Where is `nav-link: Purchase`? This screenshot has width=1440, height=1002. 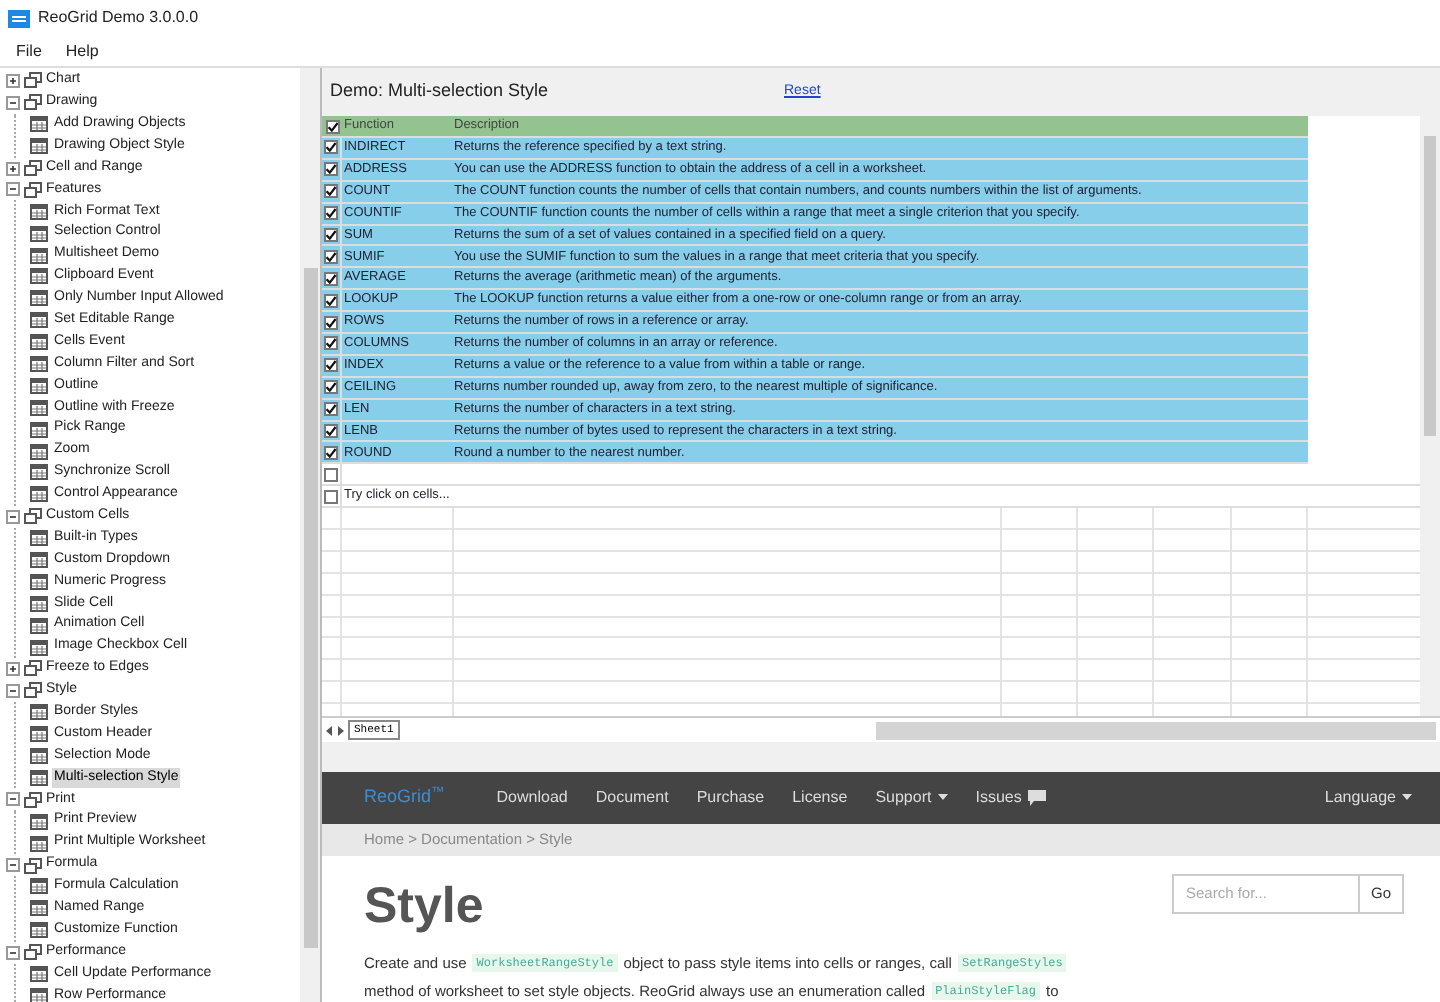 nav-link: Purchase is located at coordinates (730, 797).